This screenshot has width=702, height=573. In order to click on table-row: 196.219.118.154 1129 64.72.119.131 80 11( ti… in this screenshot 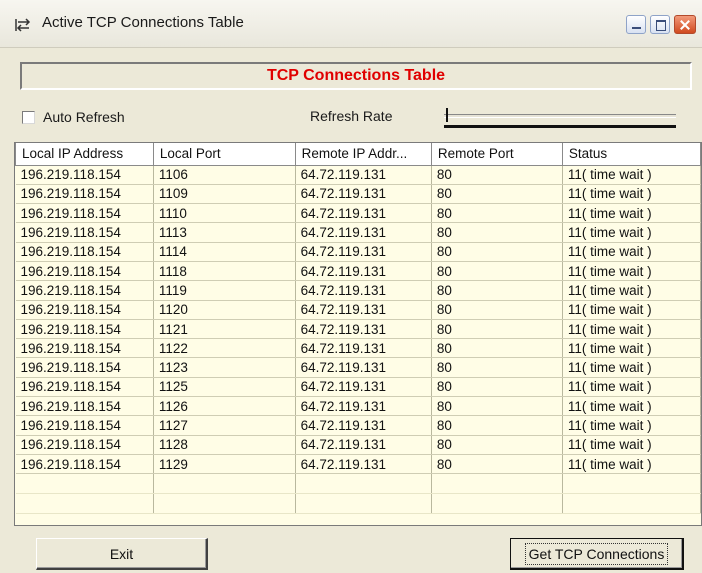, I will do `click(358, 464)`.